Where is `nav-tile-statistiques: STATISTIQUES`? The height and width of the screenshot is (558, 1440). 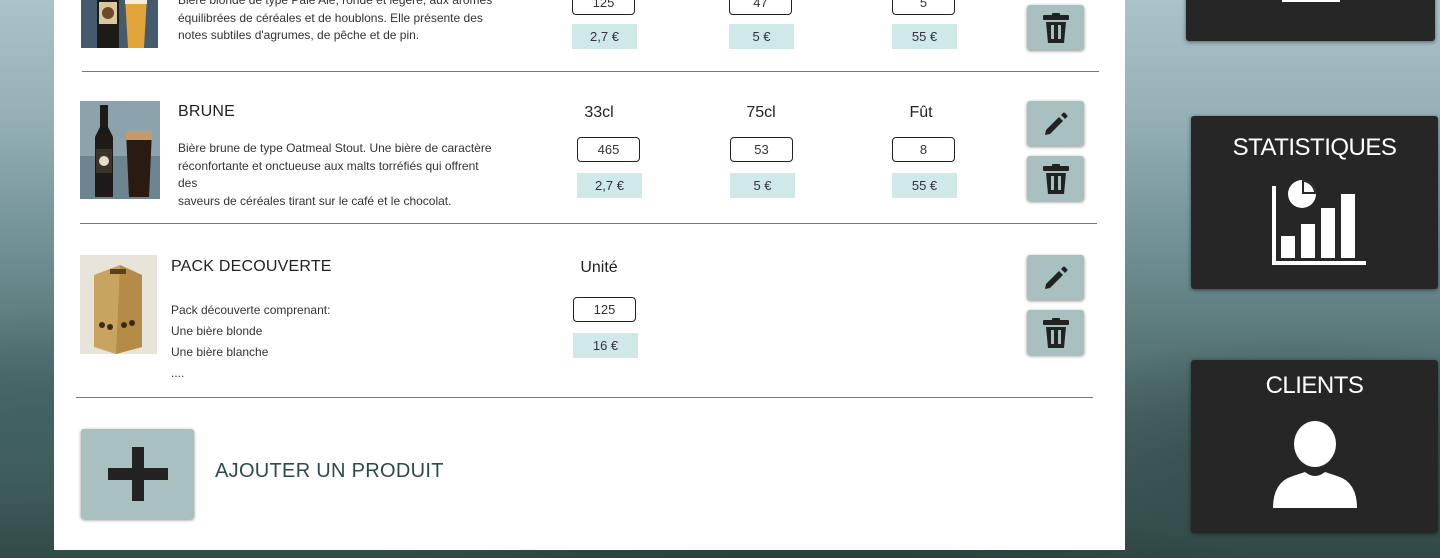
nav-tile-statistiques: STATISTIQUES is located at coordinates (1314, 202).